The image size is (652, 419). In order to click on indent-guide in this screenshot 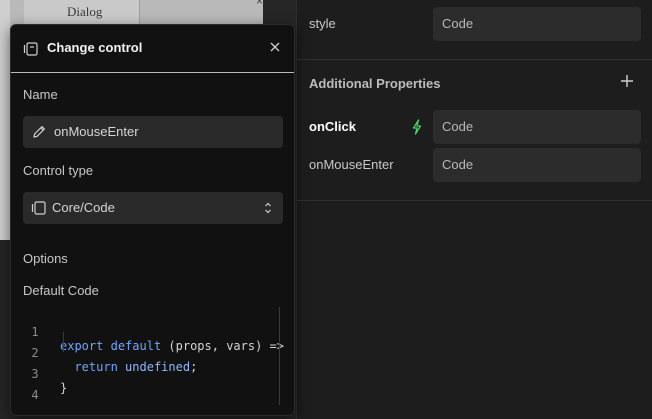, I will do `click(63, 342)`.